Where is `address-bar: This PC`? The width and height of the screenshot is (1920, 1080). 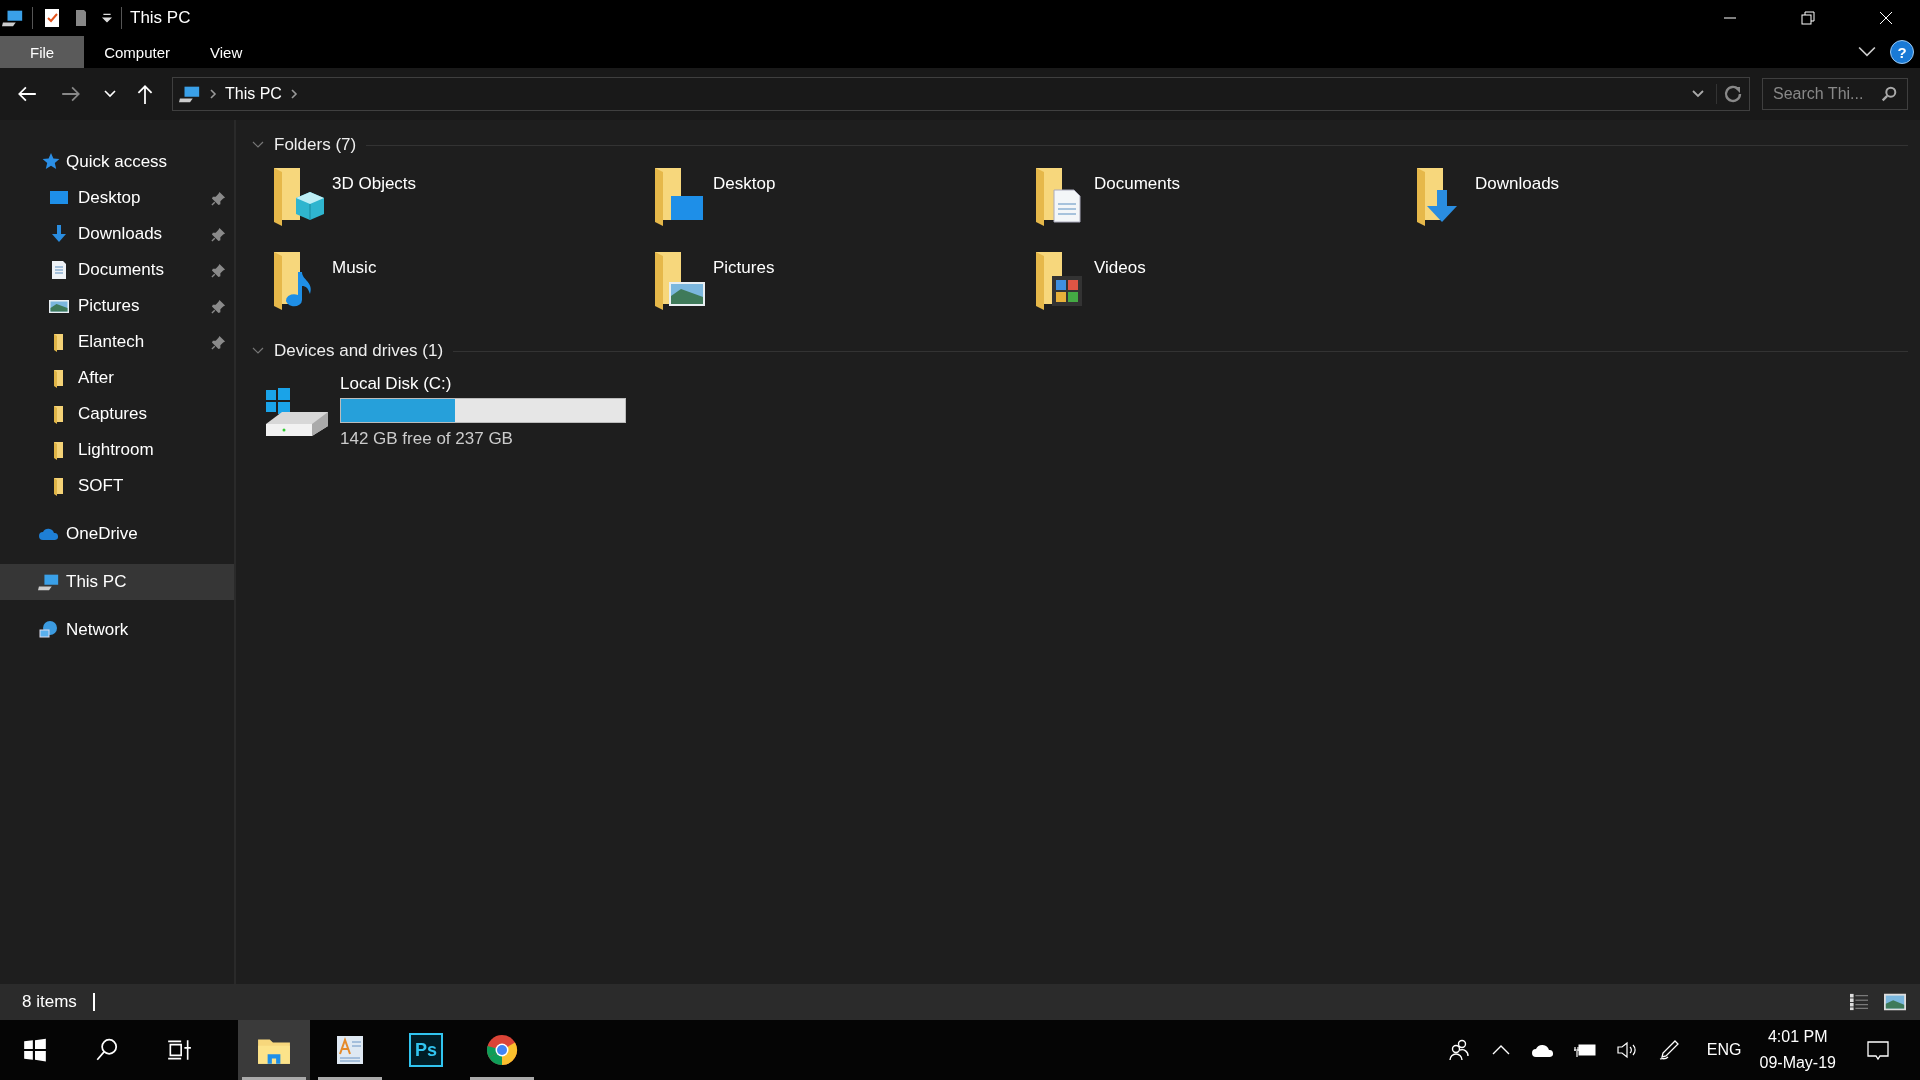
address-bar: This PC is located at coordinates (961, 94).